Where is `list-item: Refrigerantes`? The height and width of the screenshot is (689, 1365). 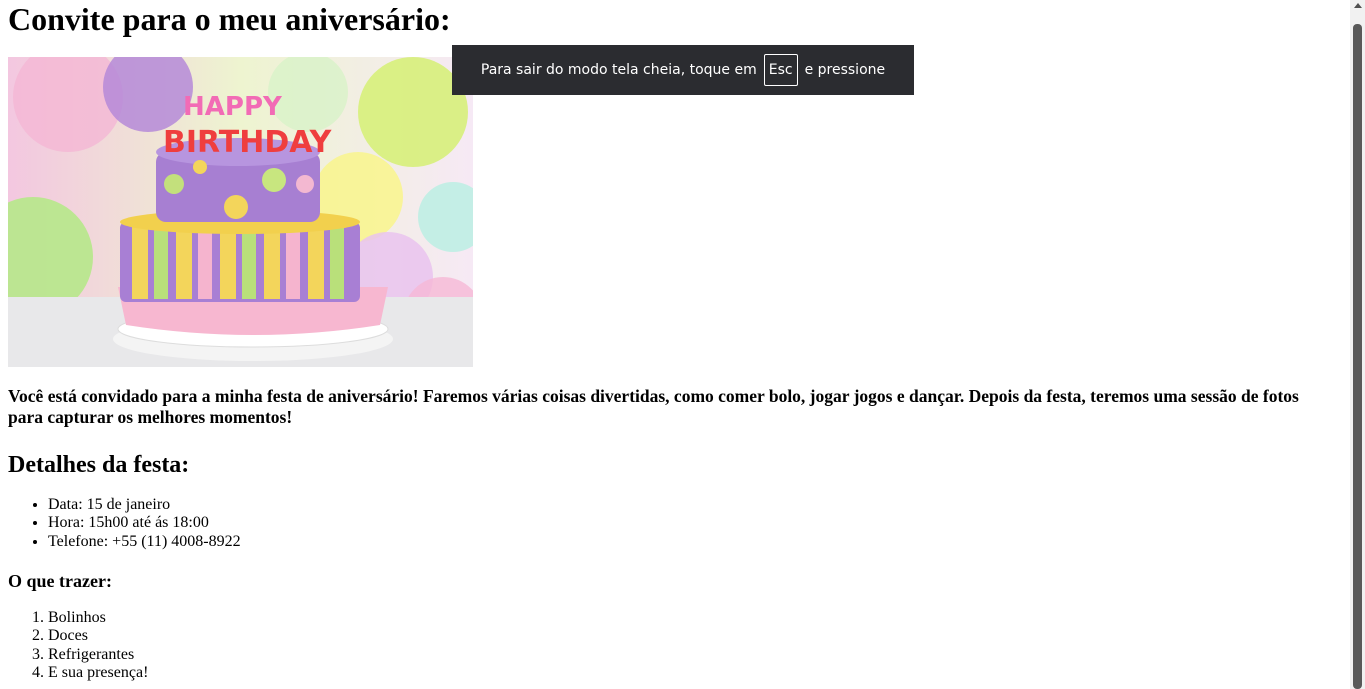 list-item: Refrigerantes is located at coordinates (98, 655).